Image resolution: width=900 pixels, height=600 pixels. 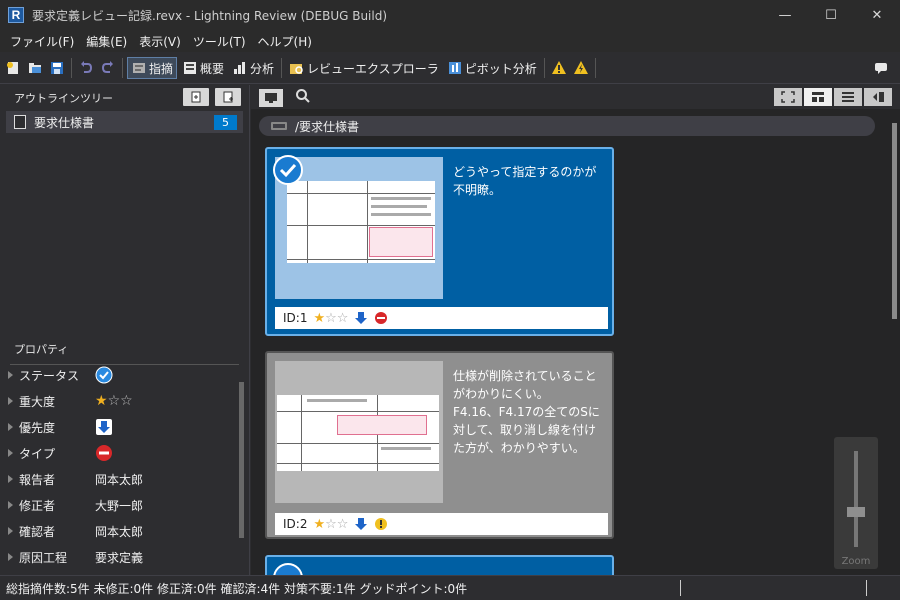 What do you see at coordinates (41, 349) in the screenshot?
I see `properties-header: プロパティ` at bounding box center [41, 349].